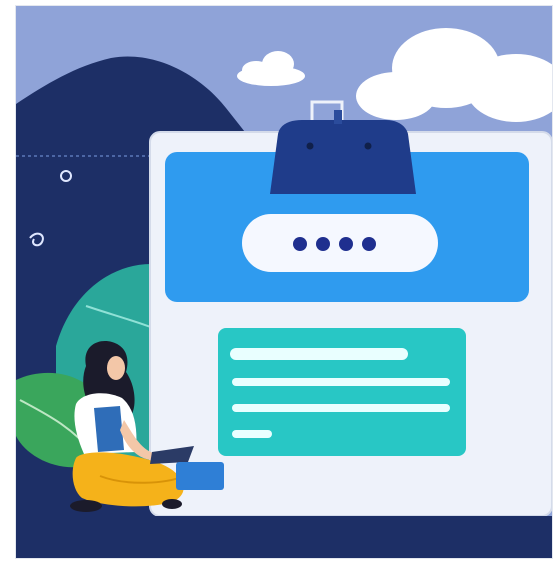  Describe the element at coordinates (338, 117) in the screenshot. I see `lock-stem` at that location.